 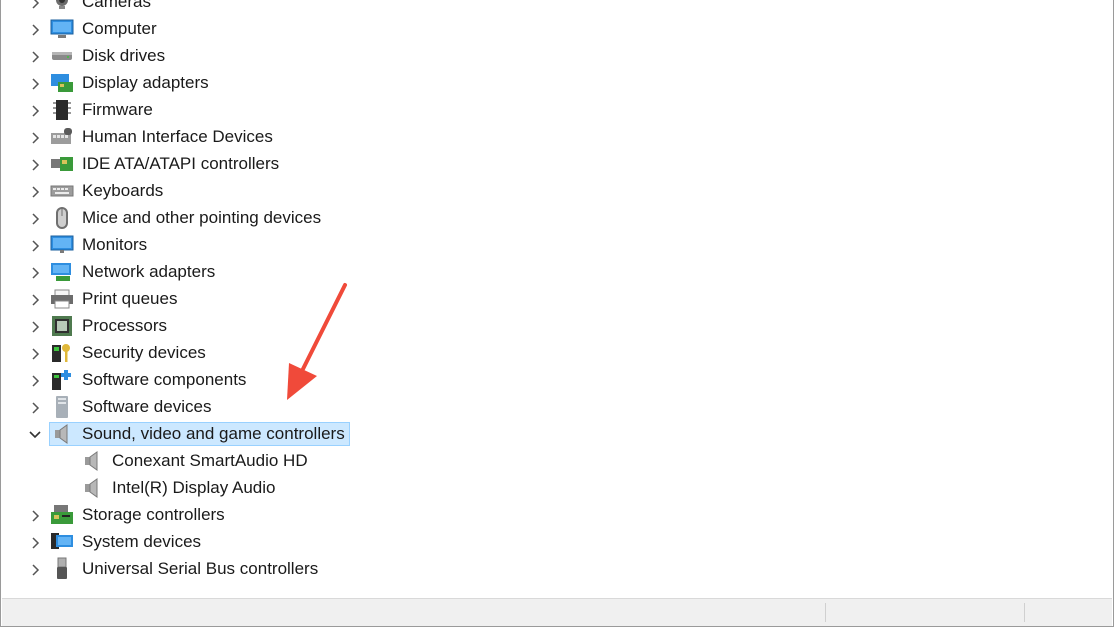 I want to click on chevron-down-icon, so click(x=35, y=434).